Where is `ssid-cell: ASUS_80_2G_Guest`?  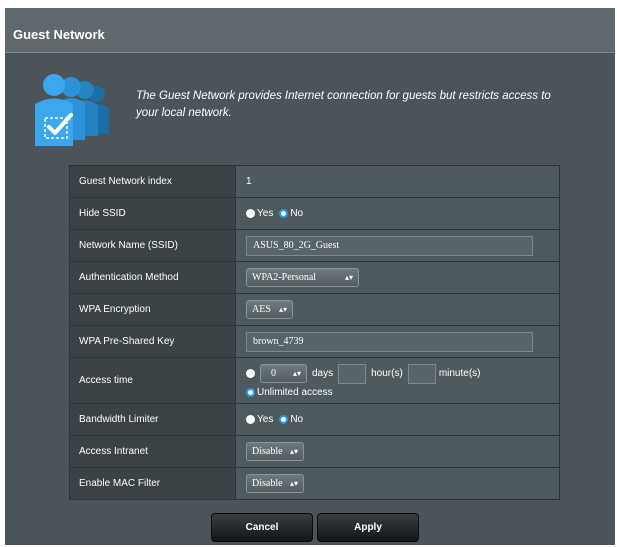
ssid-cell: ASUS_80_2G_Guest is located at coordinates (397, 245).